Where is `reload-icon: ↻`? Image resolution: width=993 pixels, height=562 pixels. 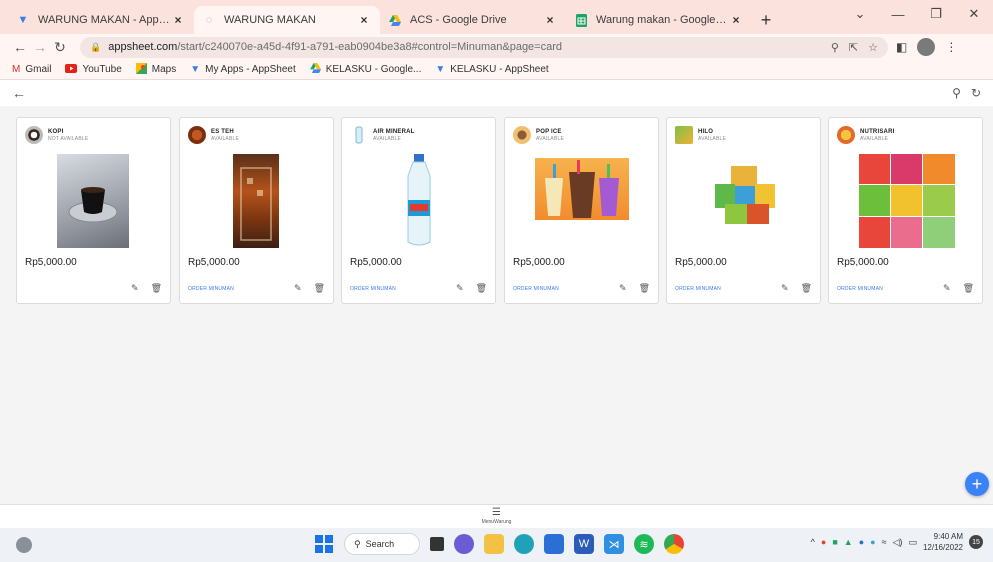
reload-icon: ↻ is located at coordinates (60, 47).